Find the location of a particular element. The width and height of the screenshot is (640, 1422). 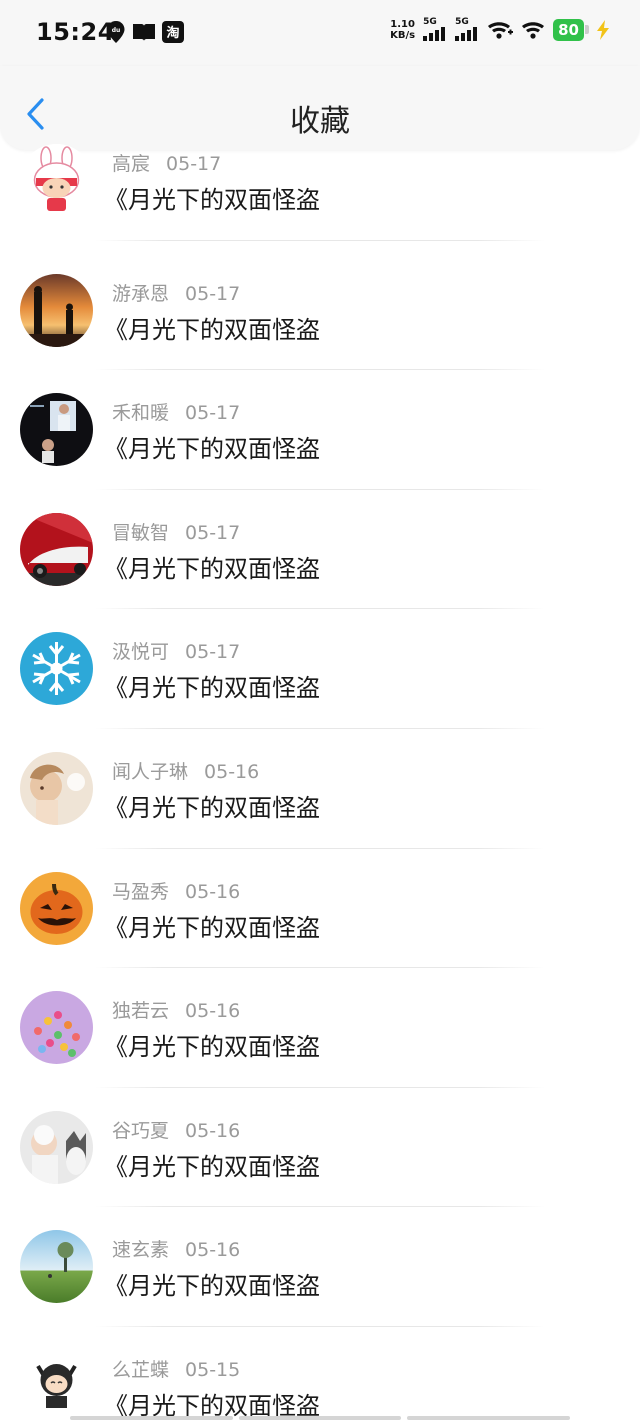

book-icon is located at coordinates (144, 32).